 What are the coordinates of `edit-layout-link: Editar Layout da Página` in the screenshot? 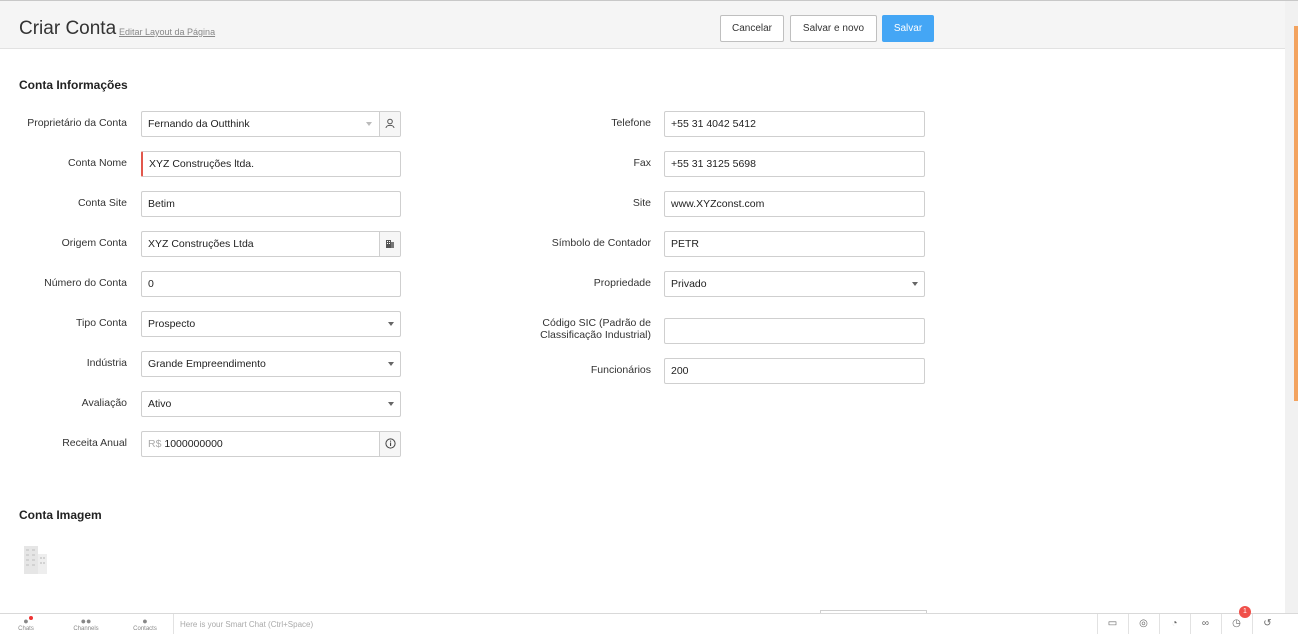 It's located at (167, 32).